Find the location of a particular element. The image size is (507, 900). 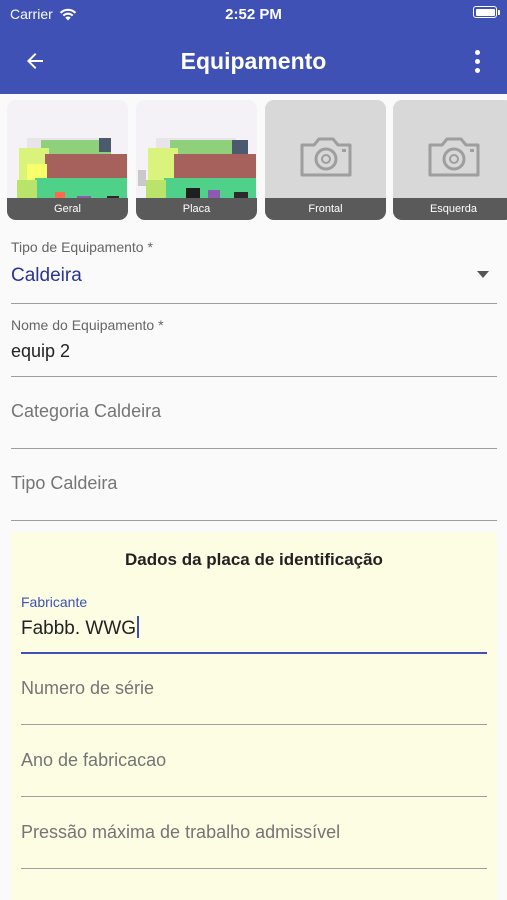

fabricante-value-wrap: Fabbb. WWG is located at coordinates (80, 628).